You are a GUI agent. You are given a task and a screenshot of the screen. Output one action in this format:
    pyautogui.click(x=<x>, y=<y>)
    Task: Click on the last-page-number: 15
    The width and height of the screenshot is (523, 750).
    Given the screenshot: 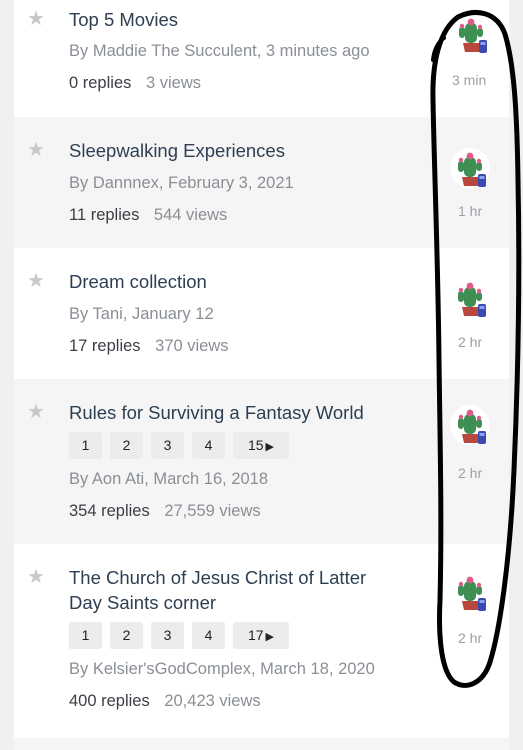 What is the action you would take?
    pyautogui.click(x=255, y=445)
    